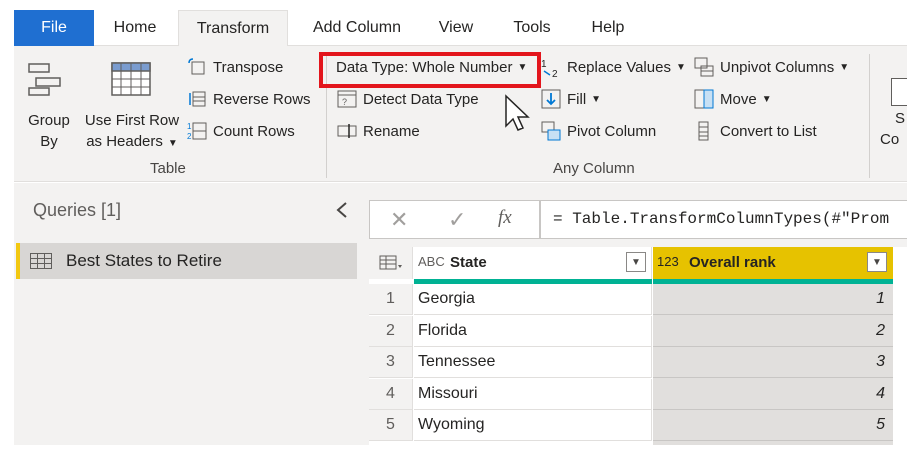 The width and height of the screenshot is (907, 459). Describe the element at coordinates (533, 394) in the screenshot. I see `table-cell-state: Missouri` at that location.